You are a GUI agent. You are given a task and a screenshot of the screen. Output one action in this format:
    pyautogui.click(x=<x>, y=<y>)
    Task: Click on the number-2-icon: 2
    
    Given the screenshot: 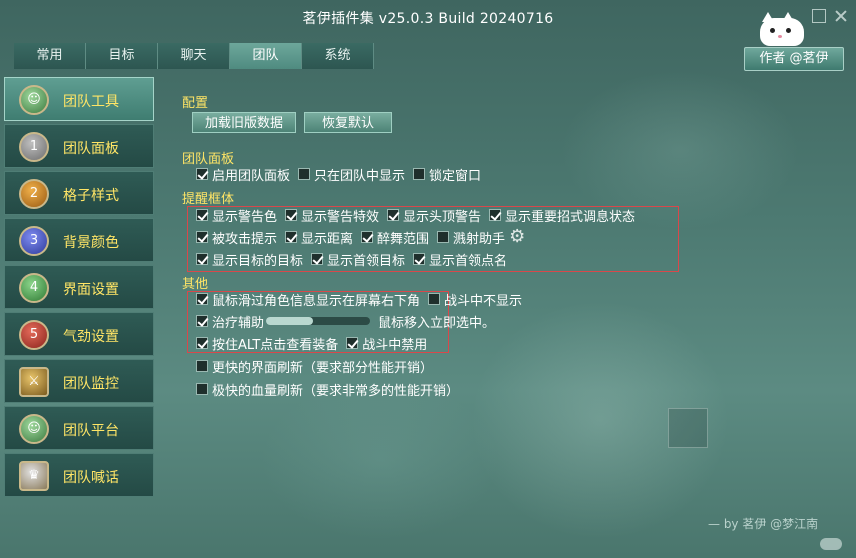 What is the action you would take?
    pyautogui.click(x=34, y=194)
    